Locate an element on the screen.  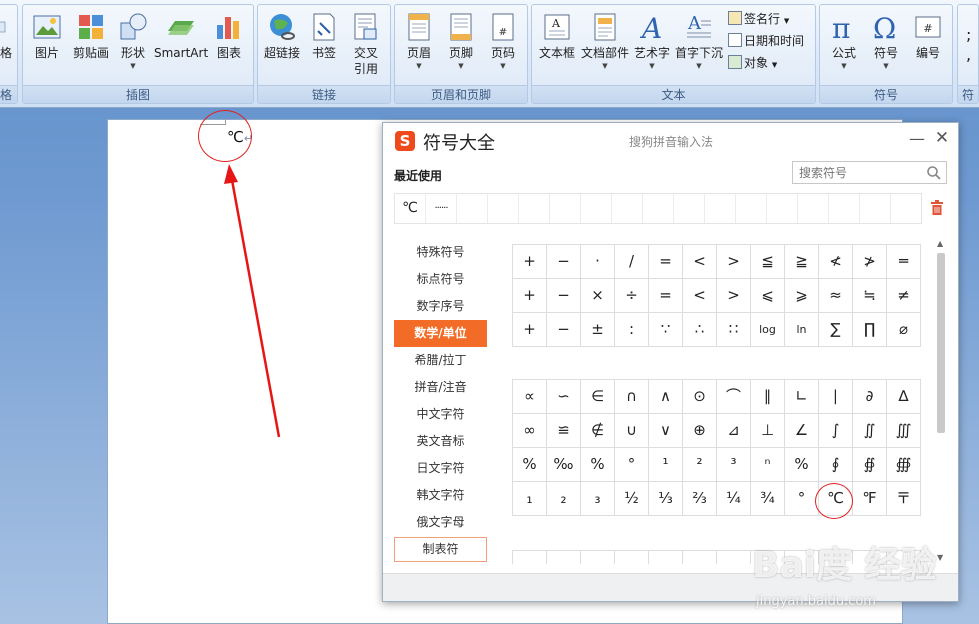
symbol-cell: ₂ is located at coordinates (564, 499).